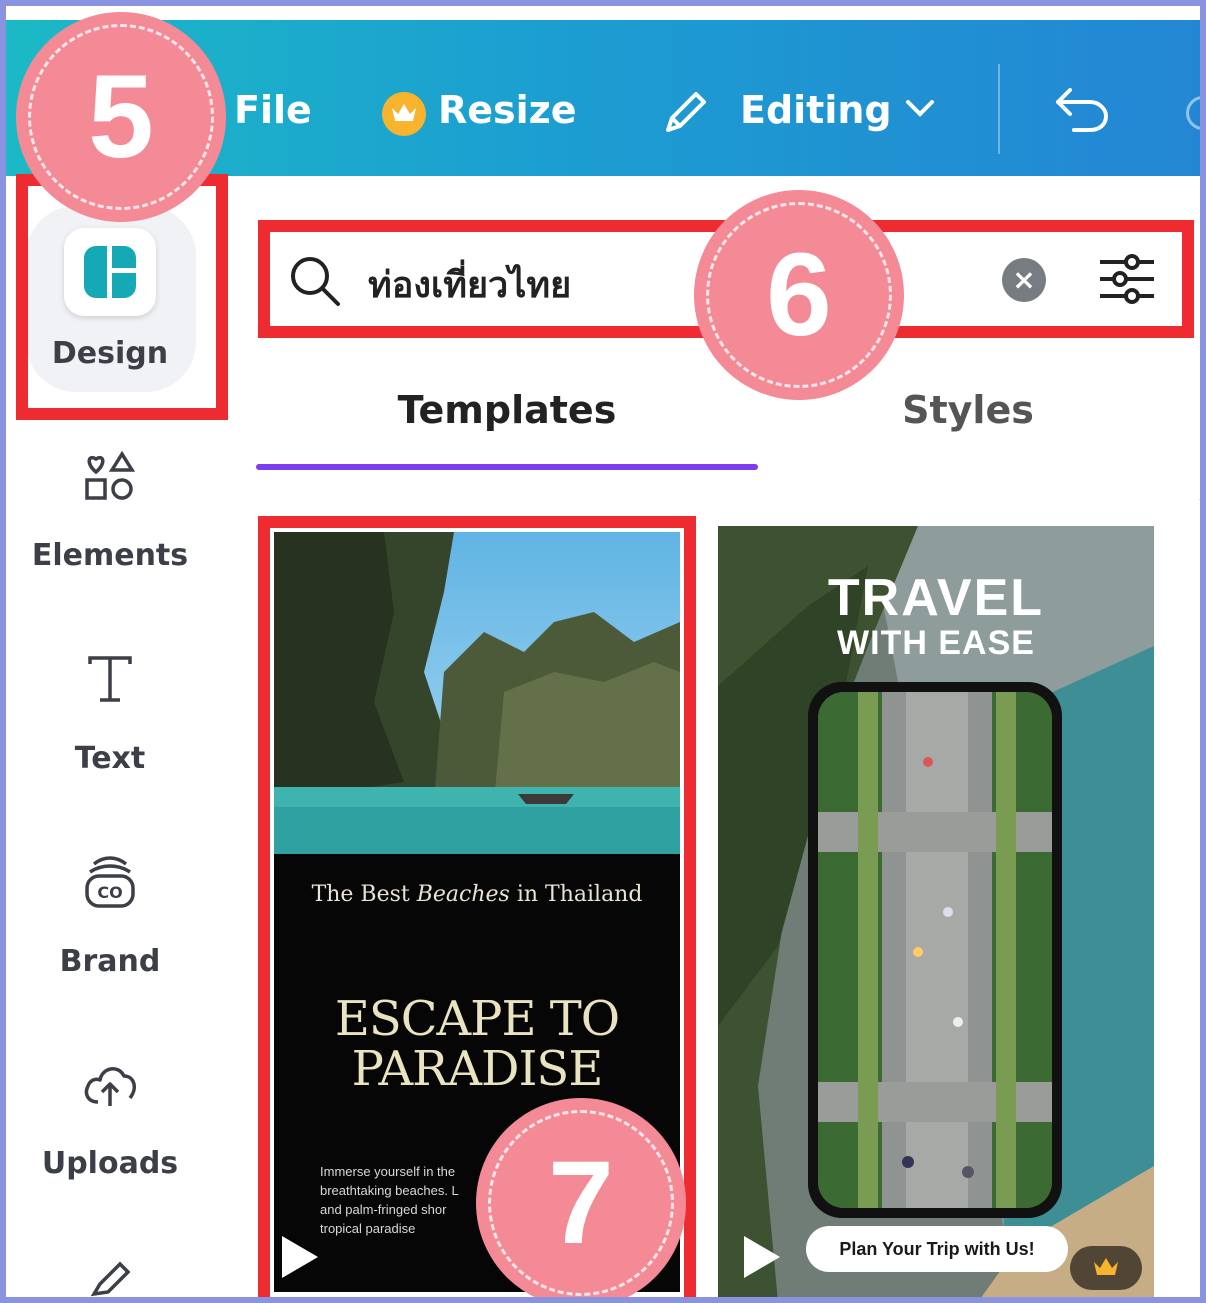 This screenshot has height=1303, width=1206. Describe the element at coordinates (110, 478) in the screenshot. I see `shapes-icon` at that location.